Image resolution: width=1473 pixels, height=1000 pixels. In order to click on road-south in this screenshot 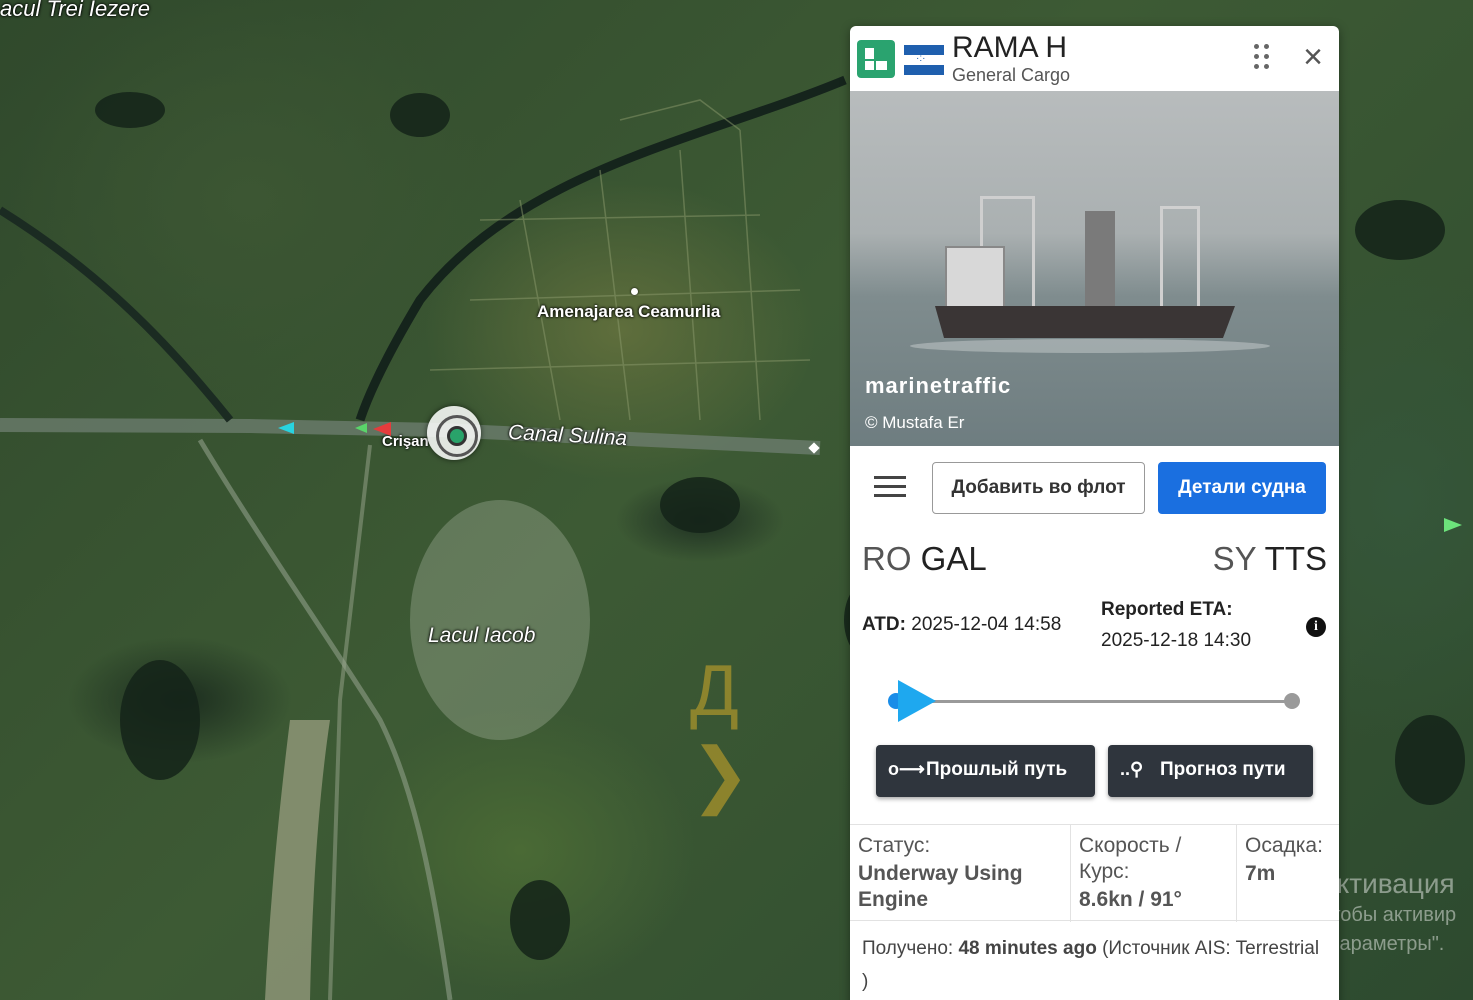, I will do `click(350, 722)`.